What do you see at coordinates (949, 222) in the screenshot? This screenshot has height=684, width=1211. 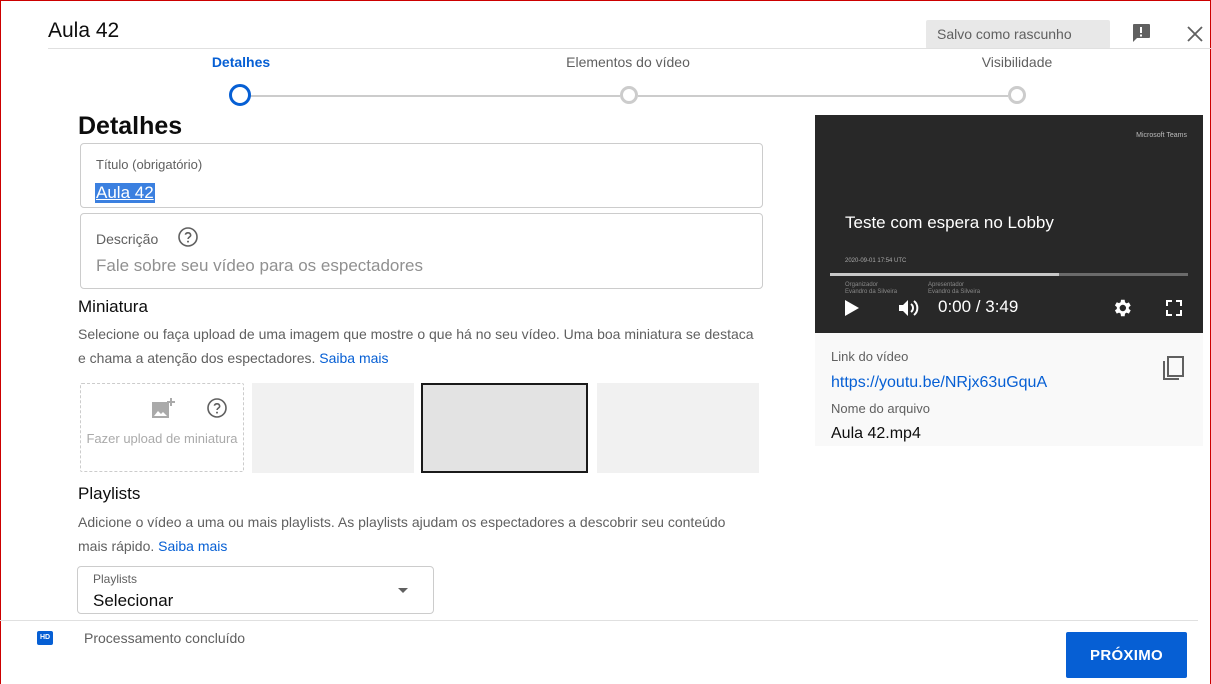 I see `video-overlay-title: Teste com espera no Lobby` at bounding box center [949, 222].